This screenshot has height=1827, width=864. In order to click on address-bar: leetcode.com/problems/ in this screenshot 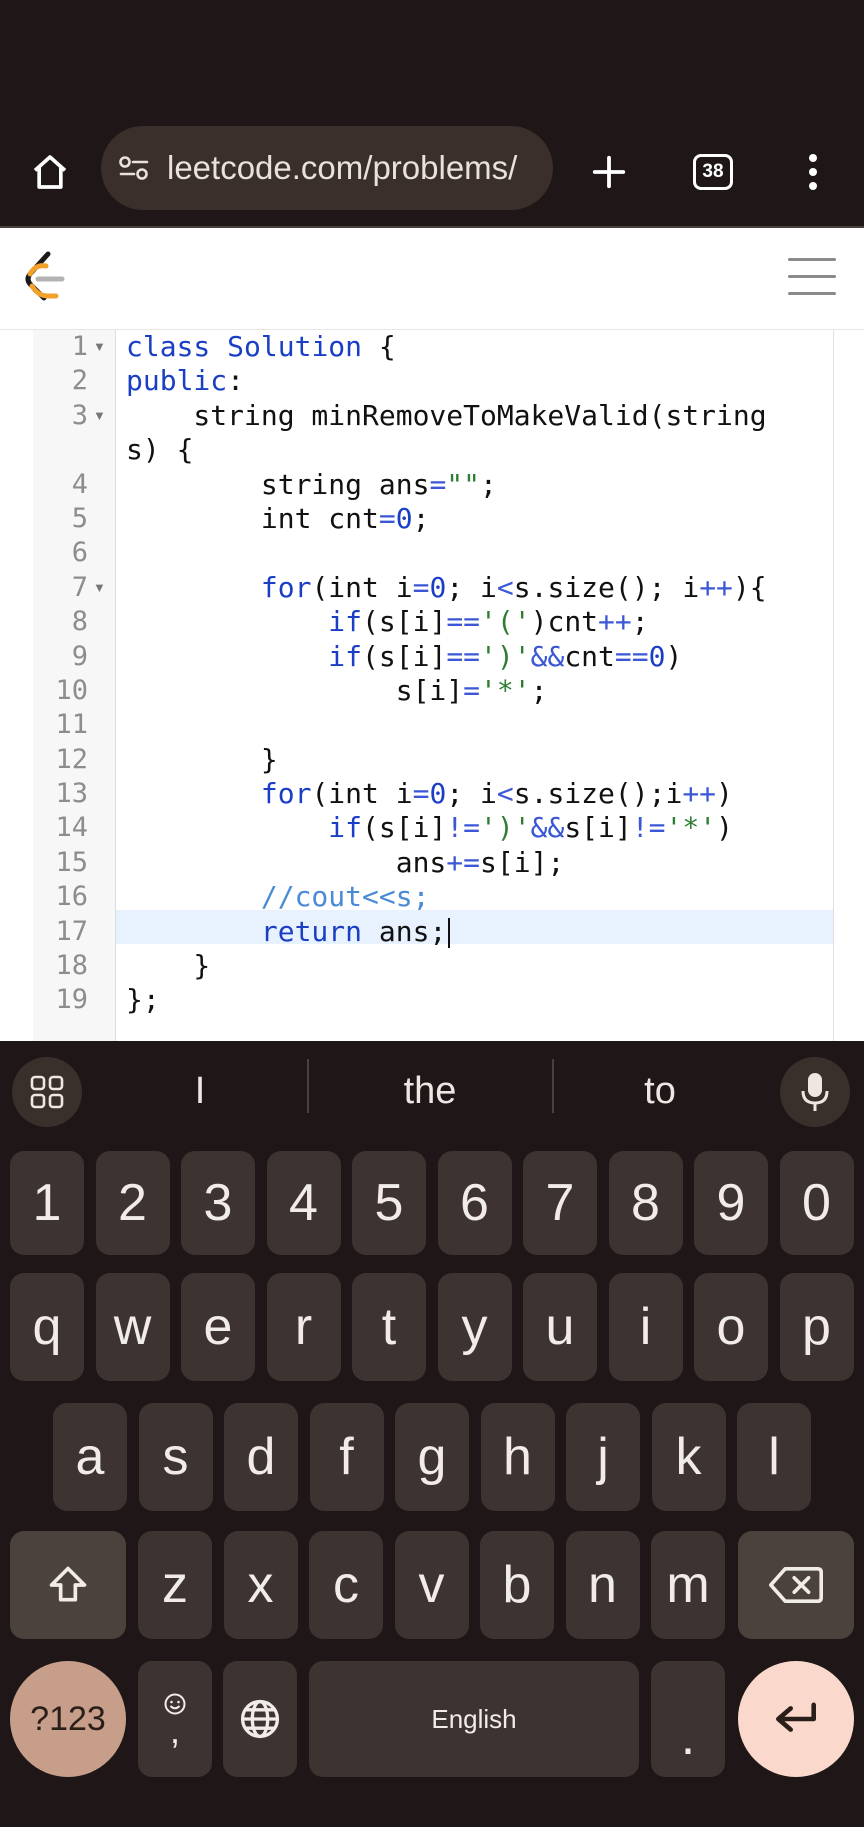, I will do `click(327, 168)`.